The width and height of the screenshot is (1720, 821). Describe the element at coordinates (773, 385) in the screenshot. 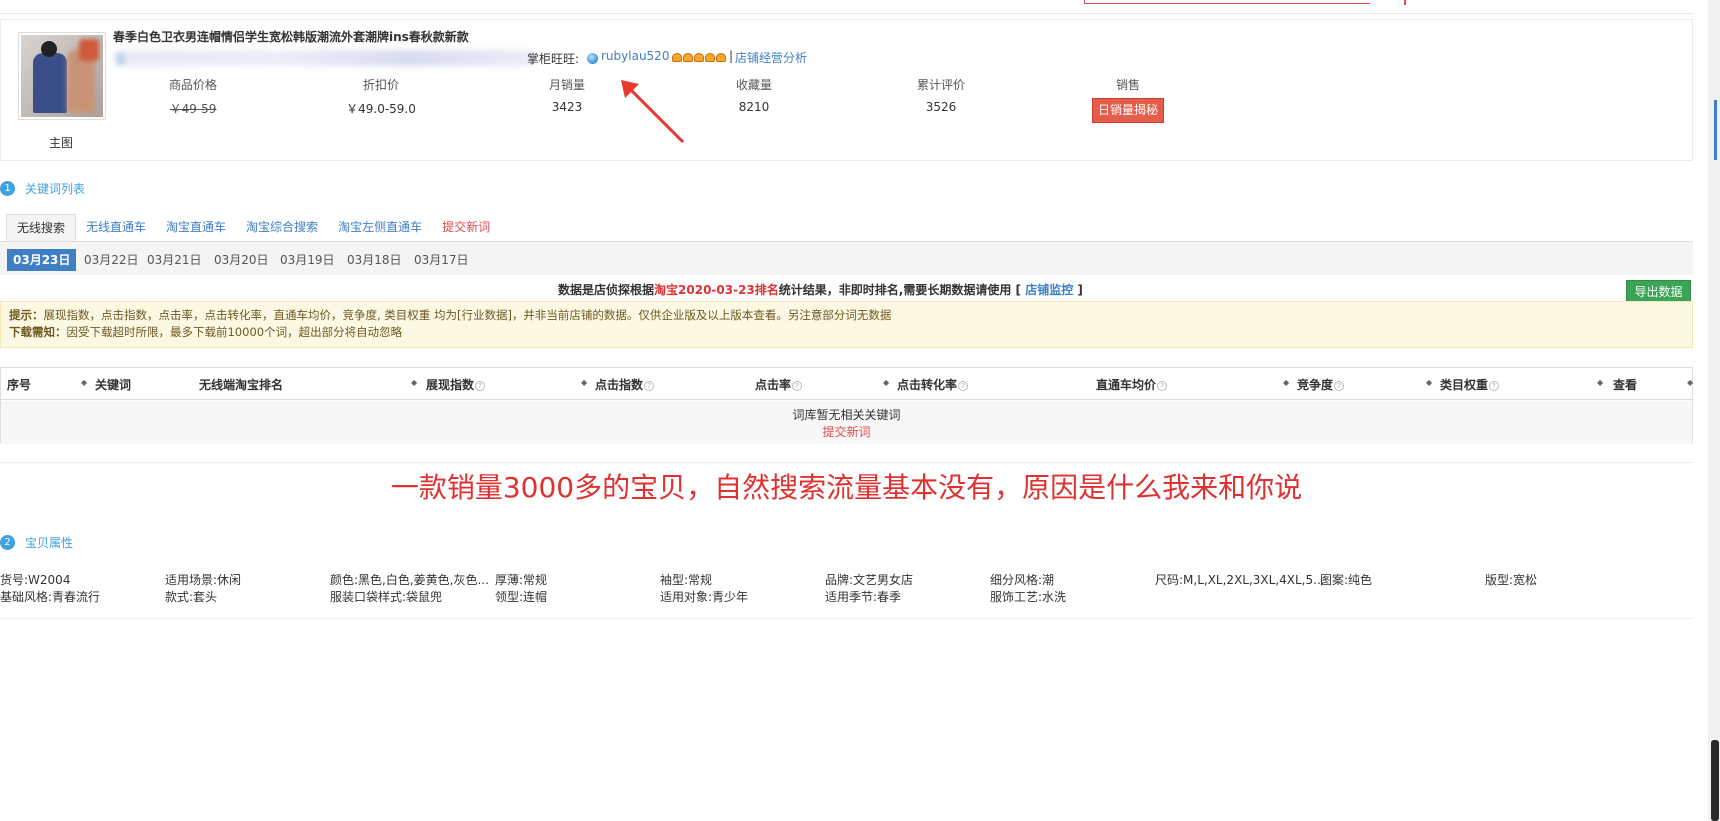

I see `column-label: 点击率` at that location.